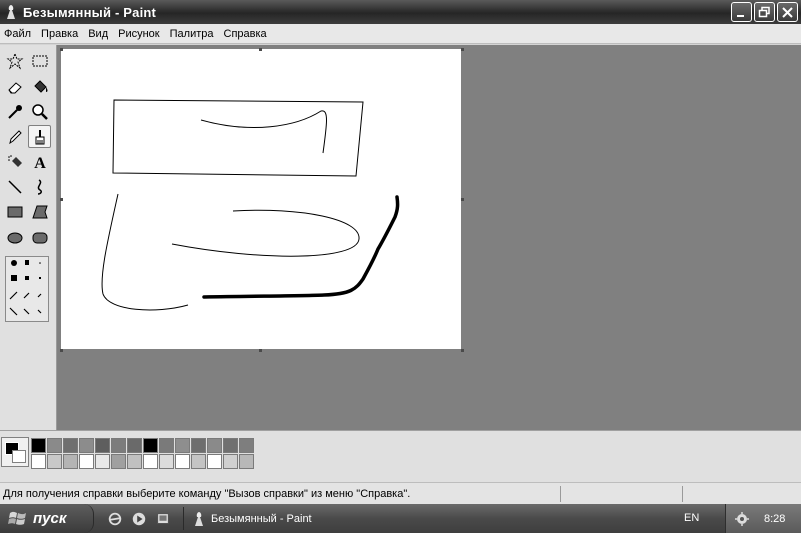 The image size is (801, 533). Describe the element at coordinates (11, 12) in the screenshot. I see `paint-app-icon` at that location.